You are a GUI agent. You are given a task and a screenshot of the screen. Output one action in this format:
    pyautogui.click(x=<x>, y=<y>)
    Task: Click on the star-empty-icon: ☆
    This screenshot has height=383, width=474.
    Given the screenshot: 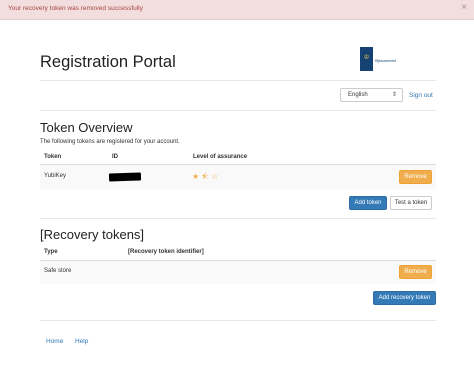 What is the action you would take?
    pyautogui.click(x=215, y=176)
    